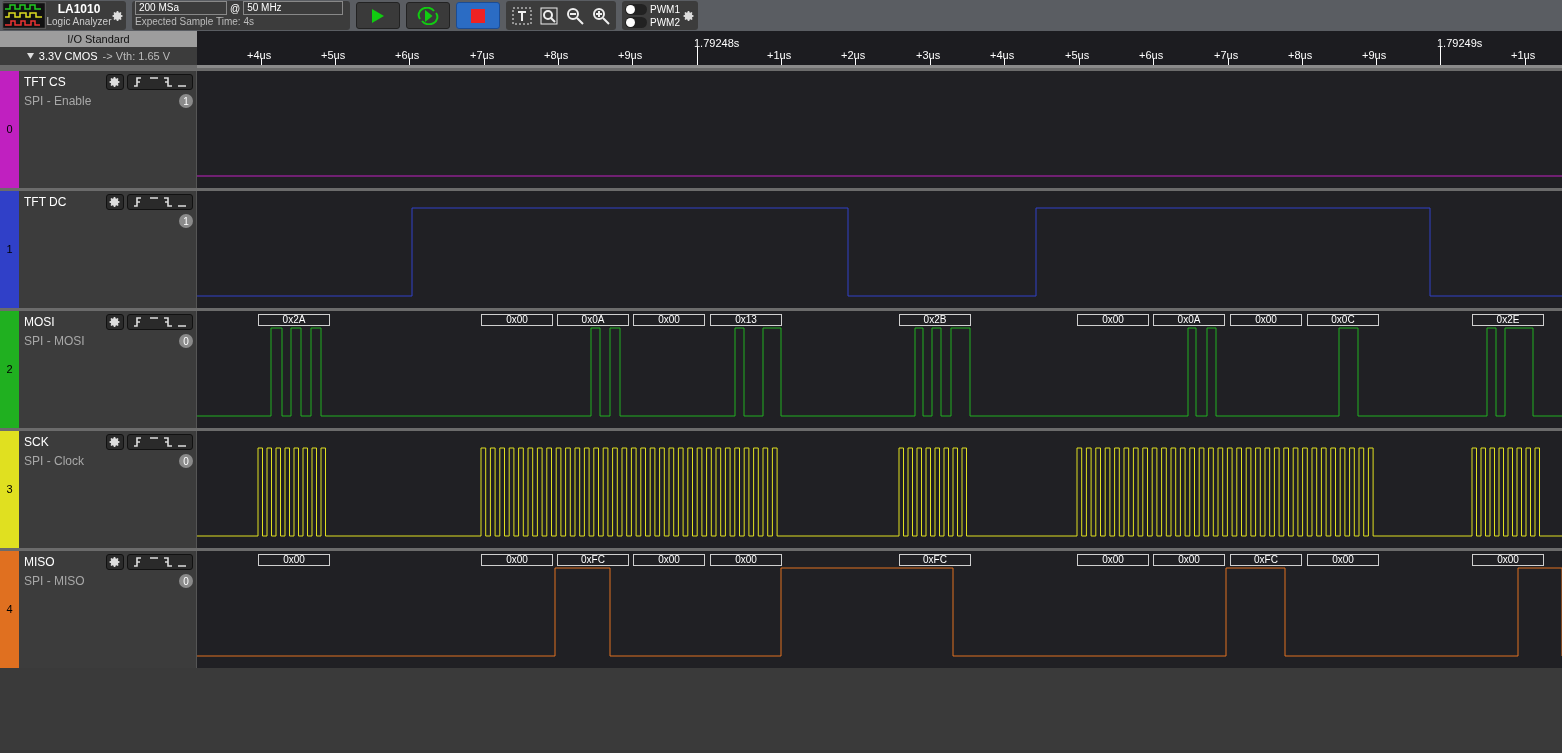  Describe the element at coordinates (717, 43) in the screenshot. I see `tick-label: 1.79248s` at that location.